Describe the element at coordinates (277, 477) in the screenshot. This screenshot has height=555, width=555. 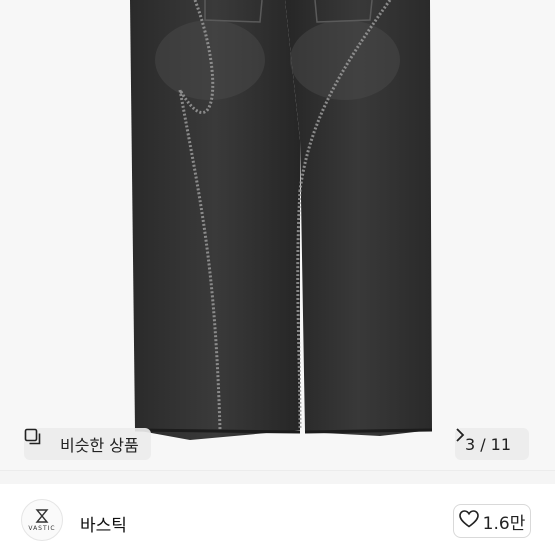
I see `section-divider` at that location.